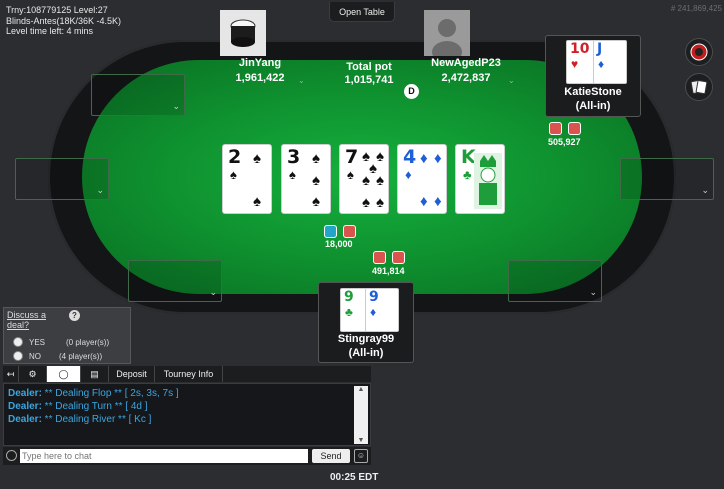 The height and width of the screenshot is (489, 724). Describe the element at coordinates (164, 456) in the screenshot. I see `chat-input` at that location.